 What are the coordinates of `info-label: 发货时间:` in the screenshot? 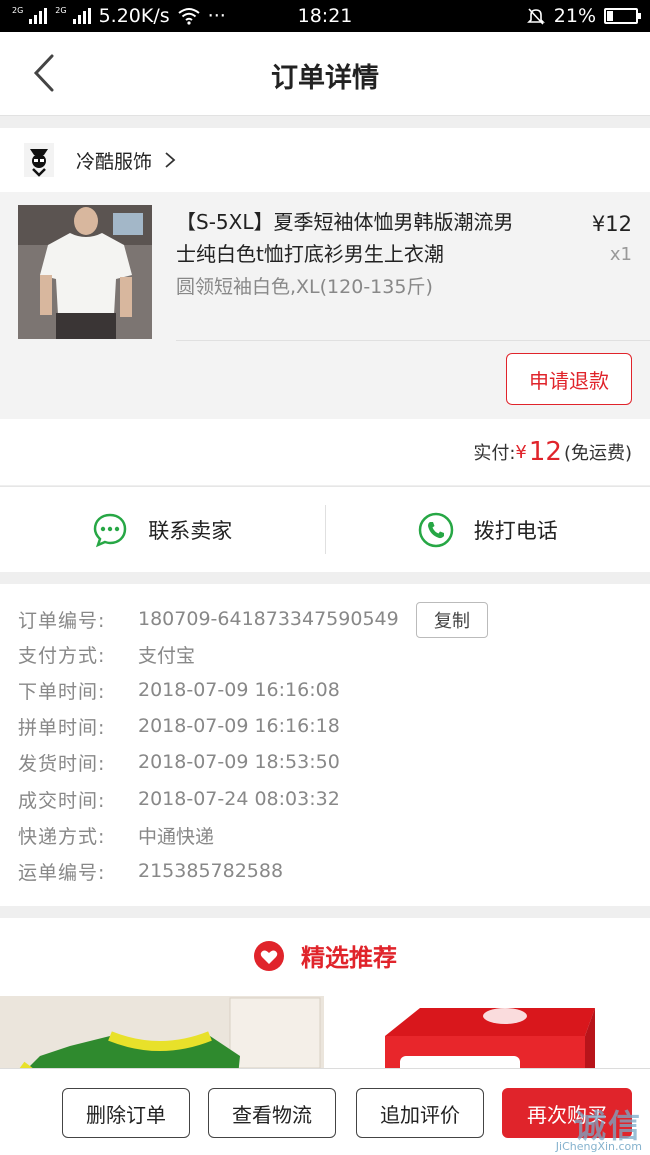 It's located at (62, 763).